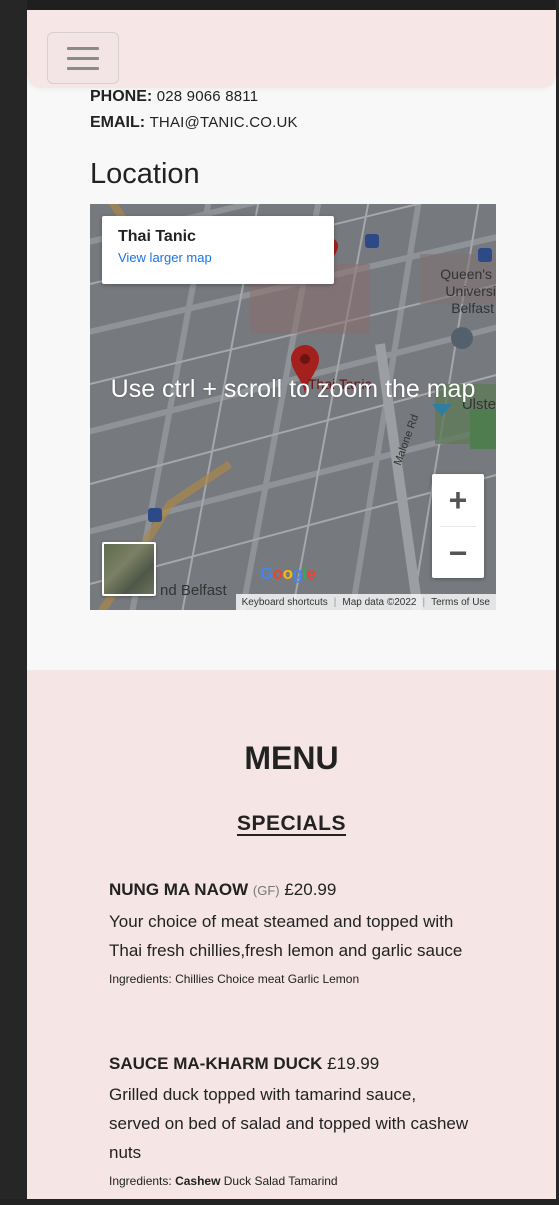 The height and width of the screenshot is (1205, 559). I want to click on window-frame-bottom, so click(279, 1202).